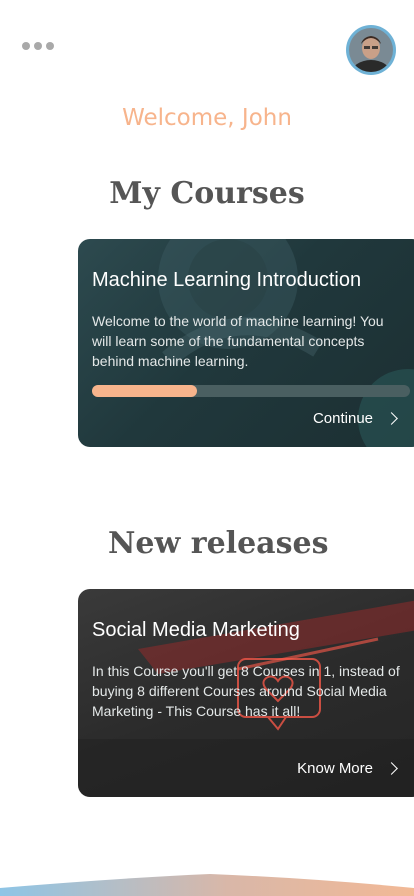 The height and width of the screenshot is (896, 414). I want to click on know-more-label: Know More, so click(335, 768).